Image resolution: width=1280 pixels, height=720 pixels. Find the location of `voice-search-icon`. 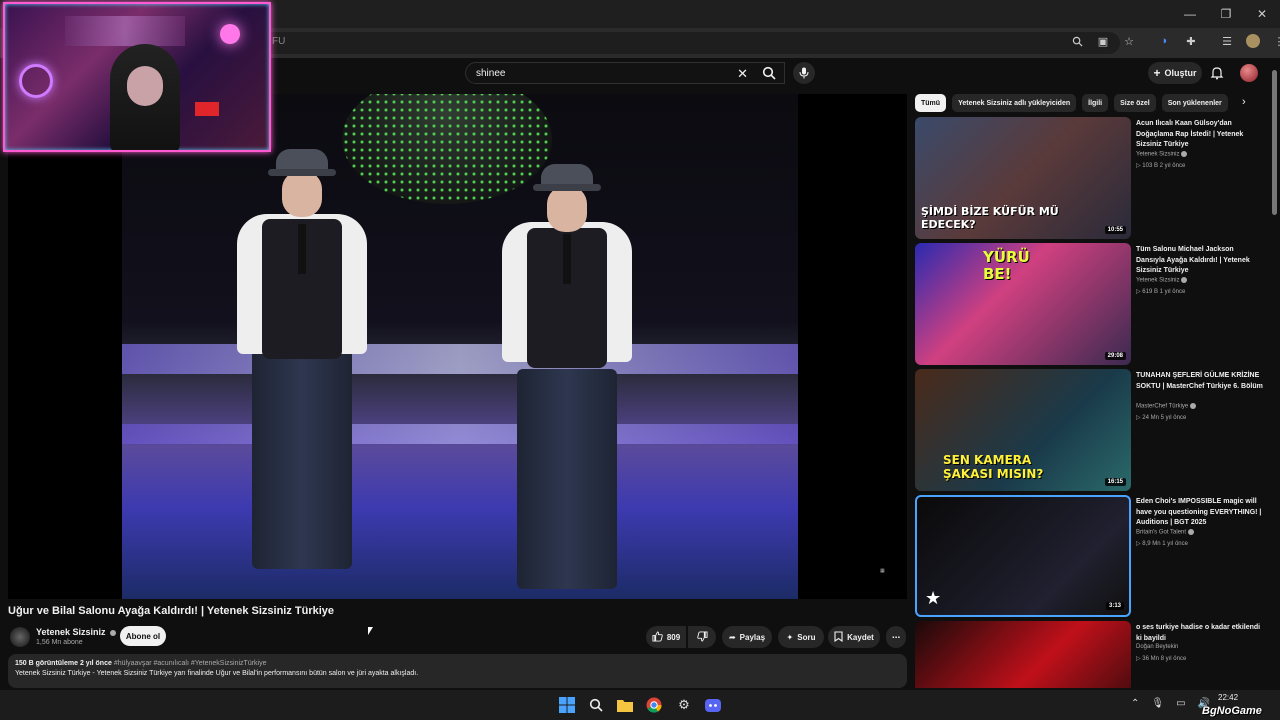

voice-search-icon is located at coordinates (804, 73).